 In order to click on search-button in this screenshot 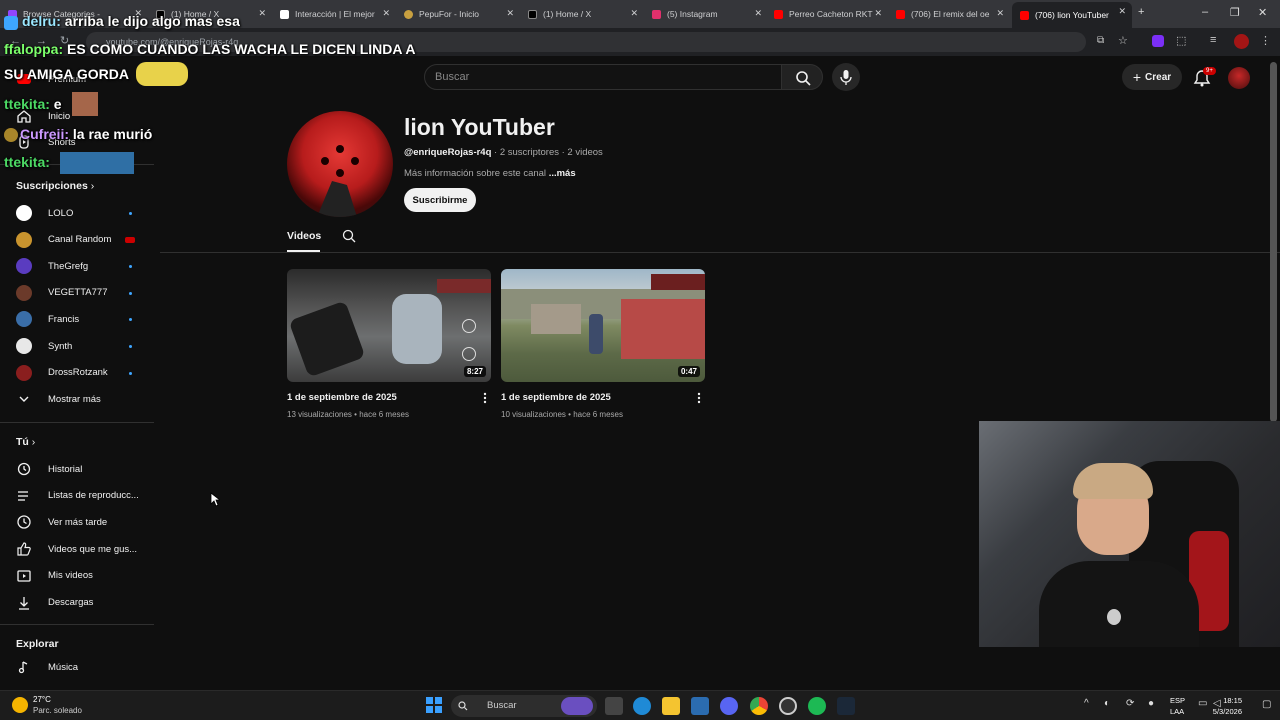, I will do `click(802, 77)`.